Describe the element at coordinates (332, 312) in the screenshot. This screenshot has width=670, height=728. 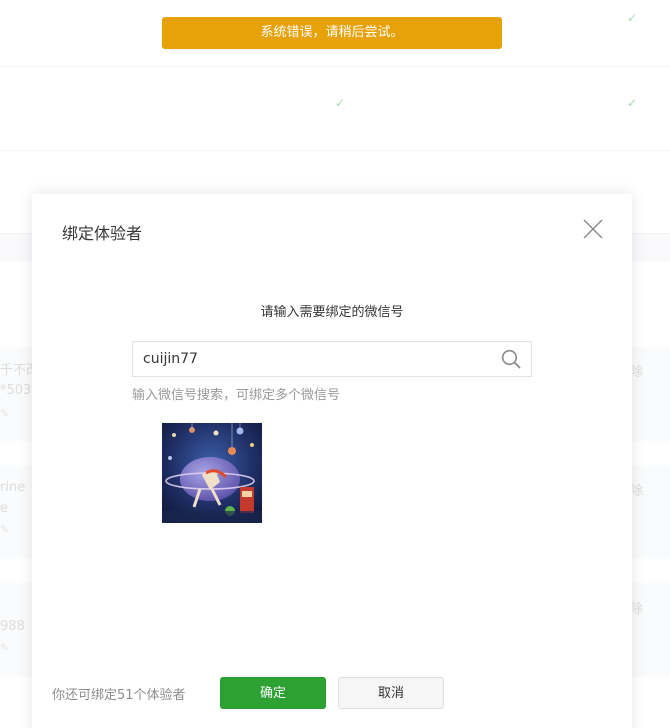
I see `search-prompt: 请输入需要绑定的微信号` at that location.